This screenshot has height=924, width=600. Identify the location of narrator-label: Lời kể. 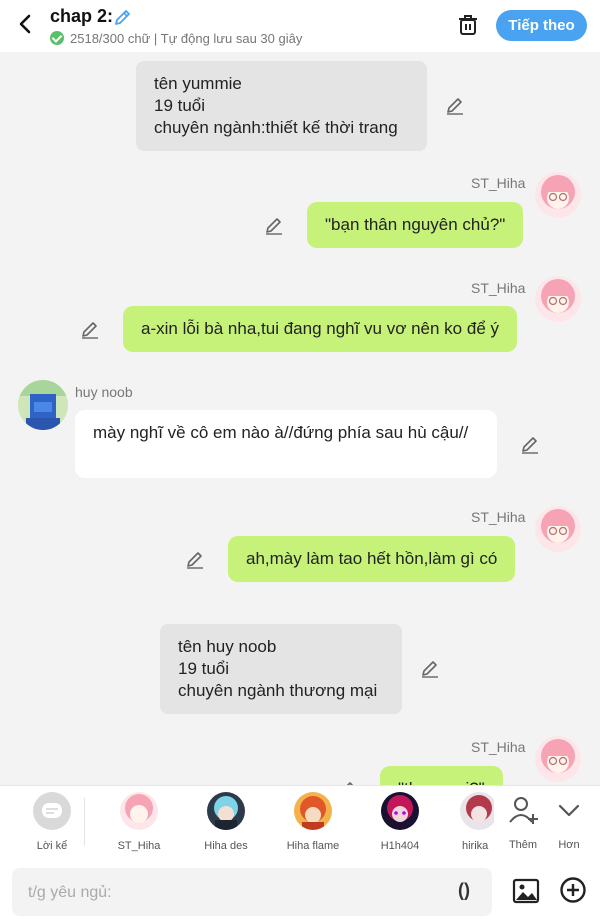
(52, 846).